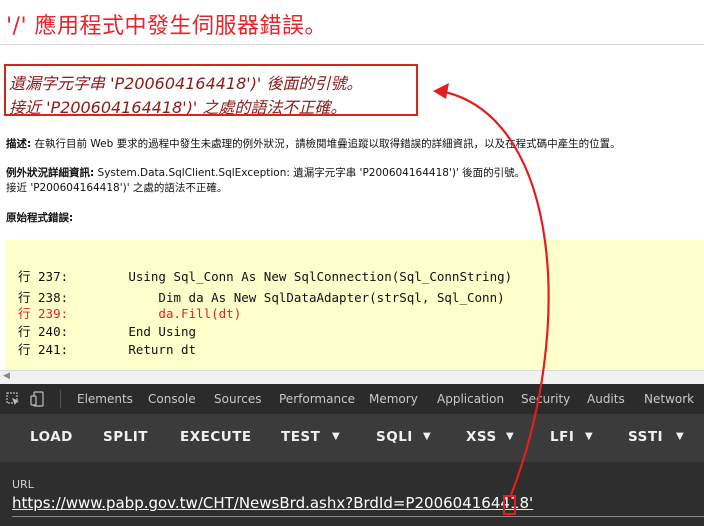 This screenshot has height=526, width=704. I want to click on description-label: 描述:, so click(19, 144).